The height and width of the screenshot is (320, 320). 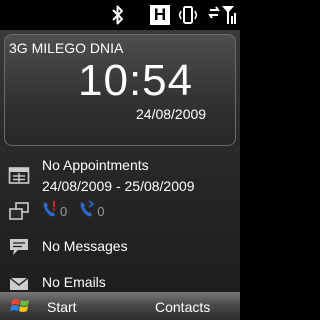 I want to click on missed-call-icon, so click(x=50, y=211).